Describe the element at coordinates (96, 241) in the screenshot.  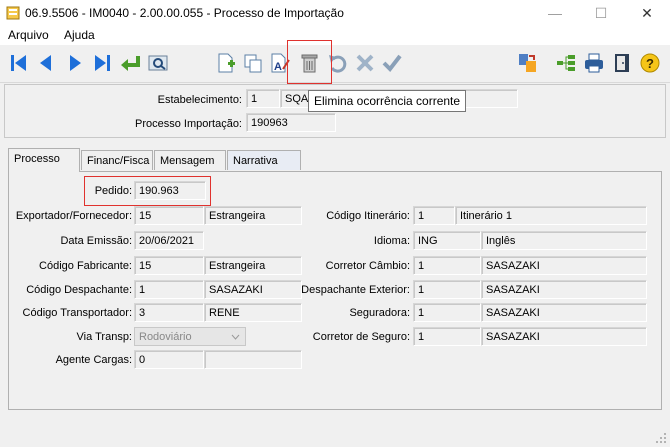
I see `data-emissao-label: Data Emissão:` at that location.